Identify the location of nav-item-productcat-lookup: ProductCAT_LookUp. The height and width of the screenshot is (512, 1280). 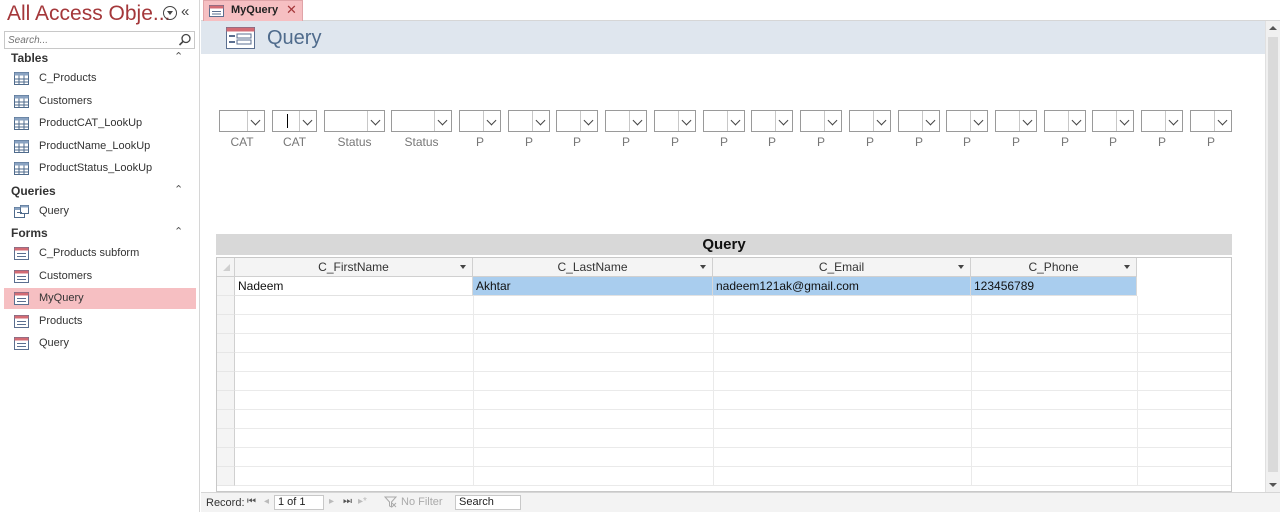
(100, 123).